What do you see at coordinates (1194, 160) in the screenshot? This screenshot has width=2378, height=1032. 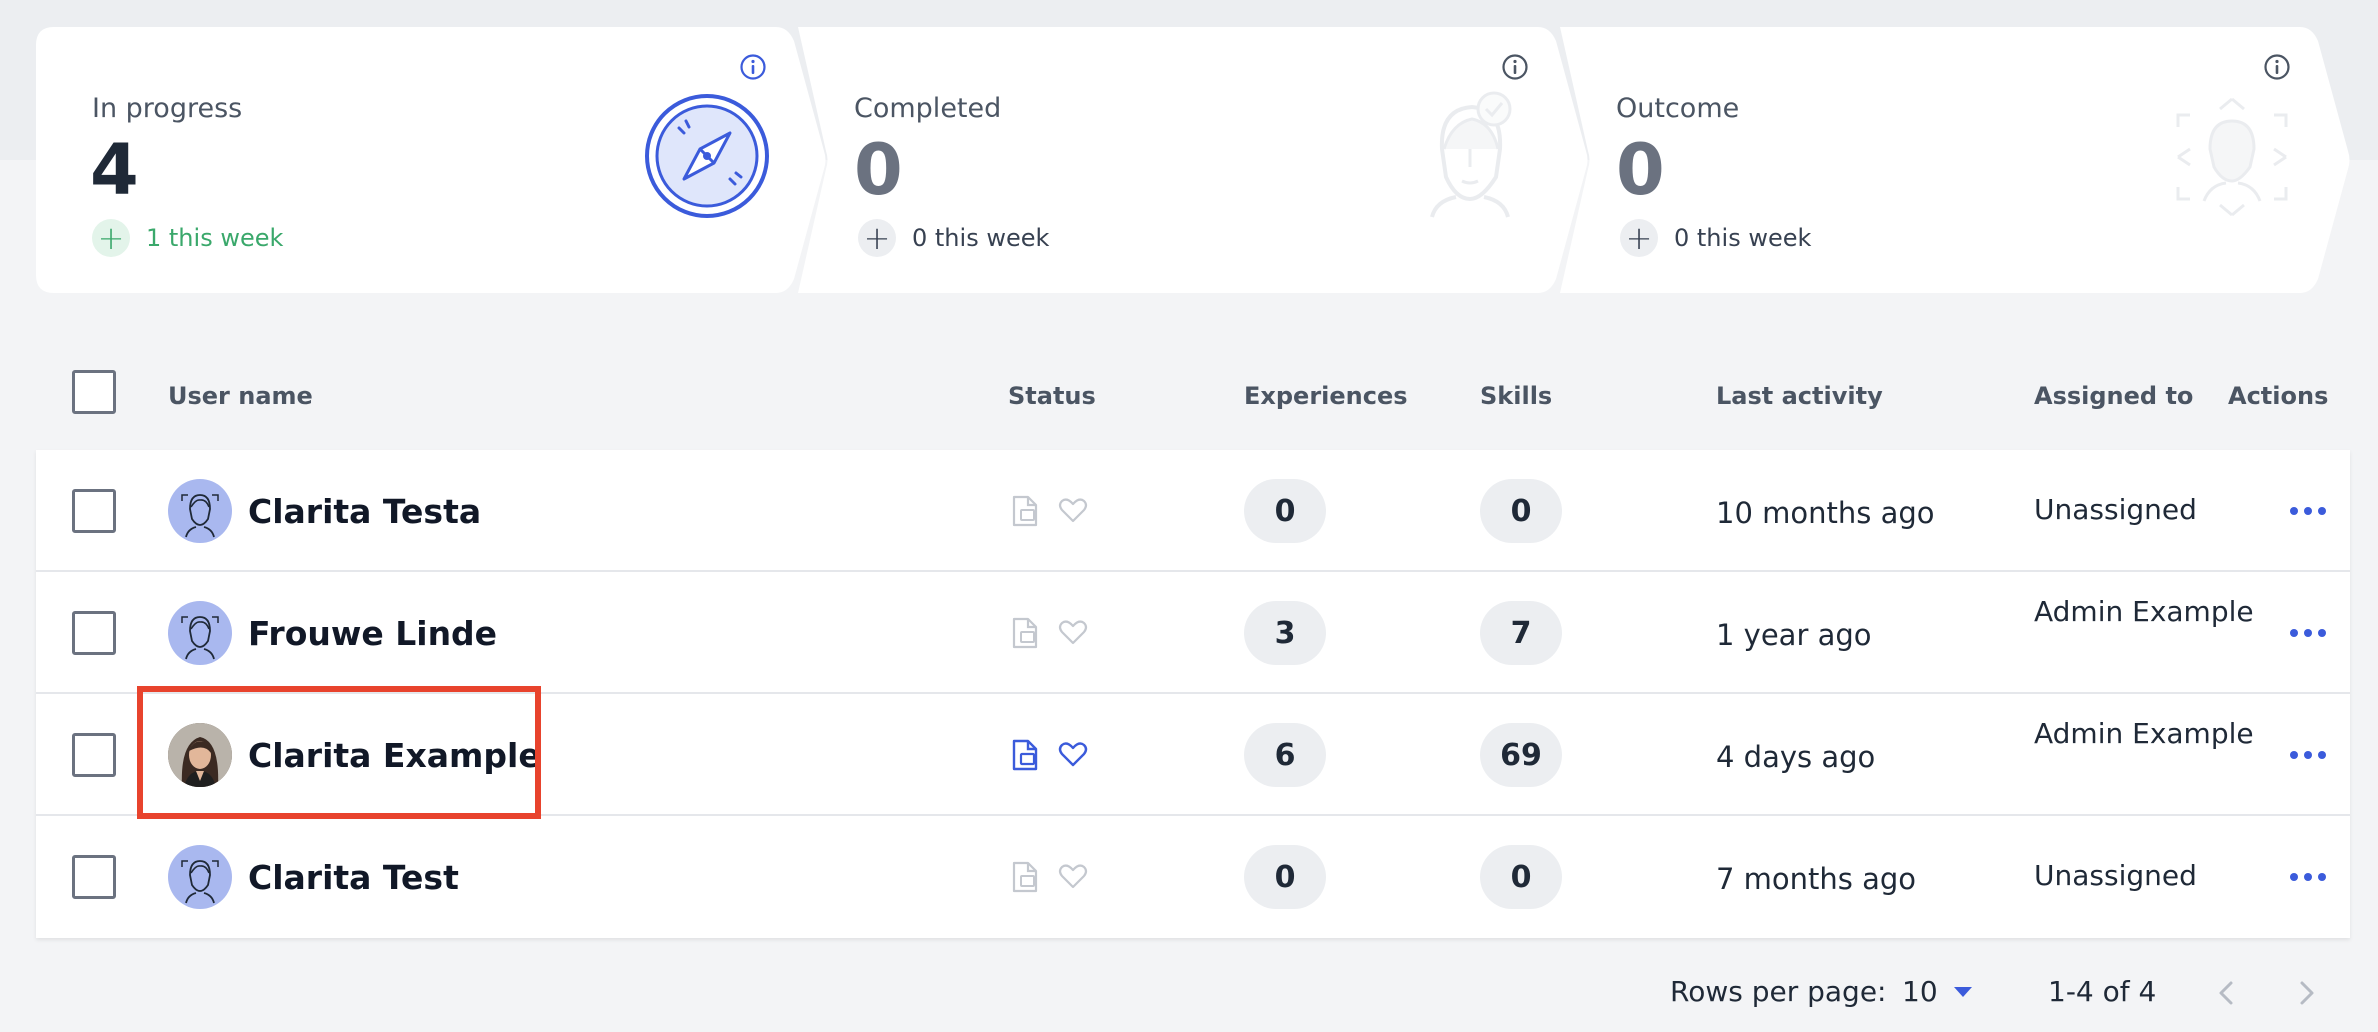 I see `stat-card-completed: Completed 0 + 0 this week` at bounding box center [1194, 160].